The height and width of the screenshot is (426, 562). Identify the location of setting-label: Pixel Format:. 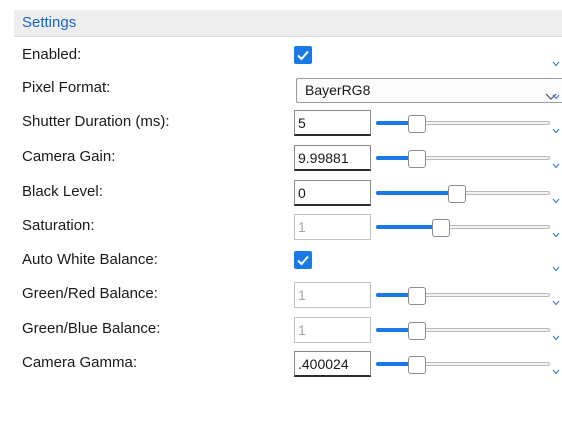
(66, 87).